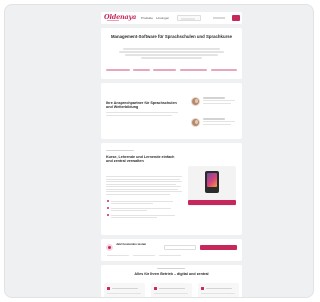  Describe the element at coordinates (219, 18) in the screenshot. I see `login-link` at that location.